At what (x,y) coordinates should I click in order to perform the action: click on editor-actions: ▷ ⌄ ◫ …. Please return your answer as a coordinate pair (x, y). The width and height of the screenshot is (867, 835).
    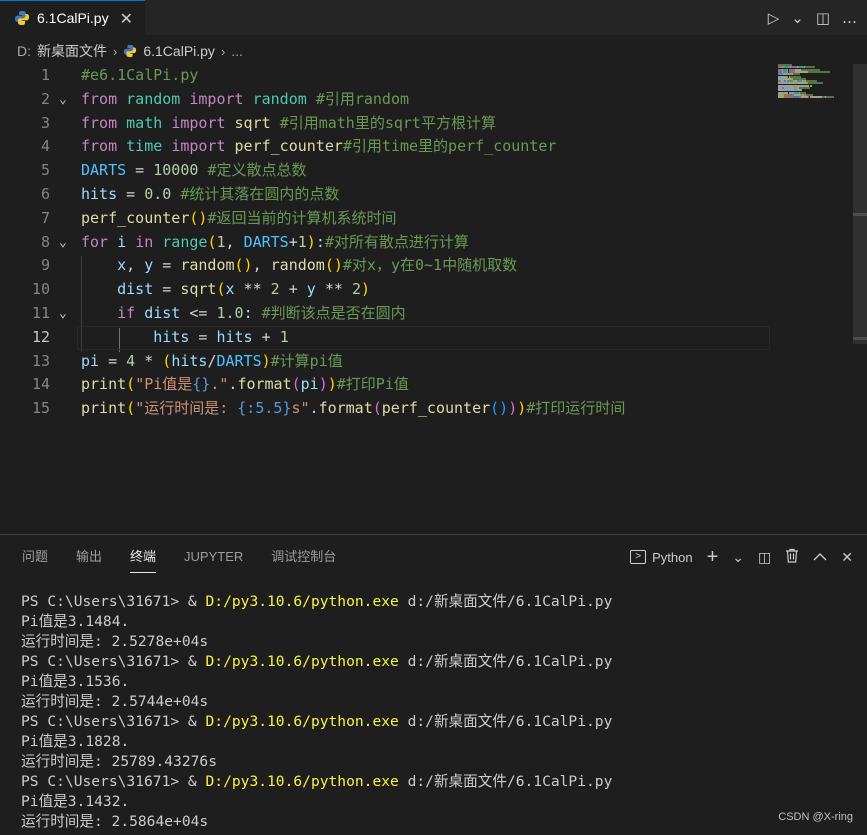
    Looking at the image, I should click on (812, 17).